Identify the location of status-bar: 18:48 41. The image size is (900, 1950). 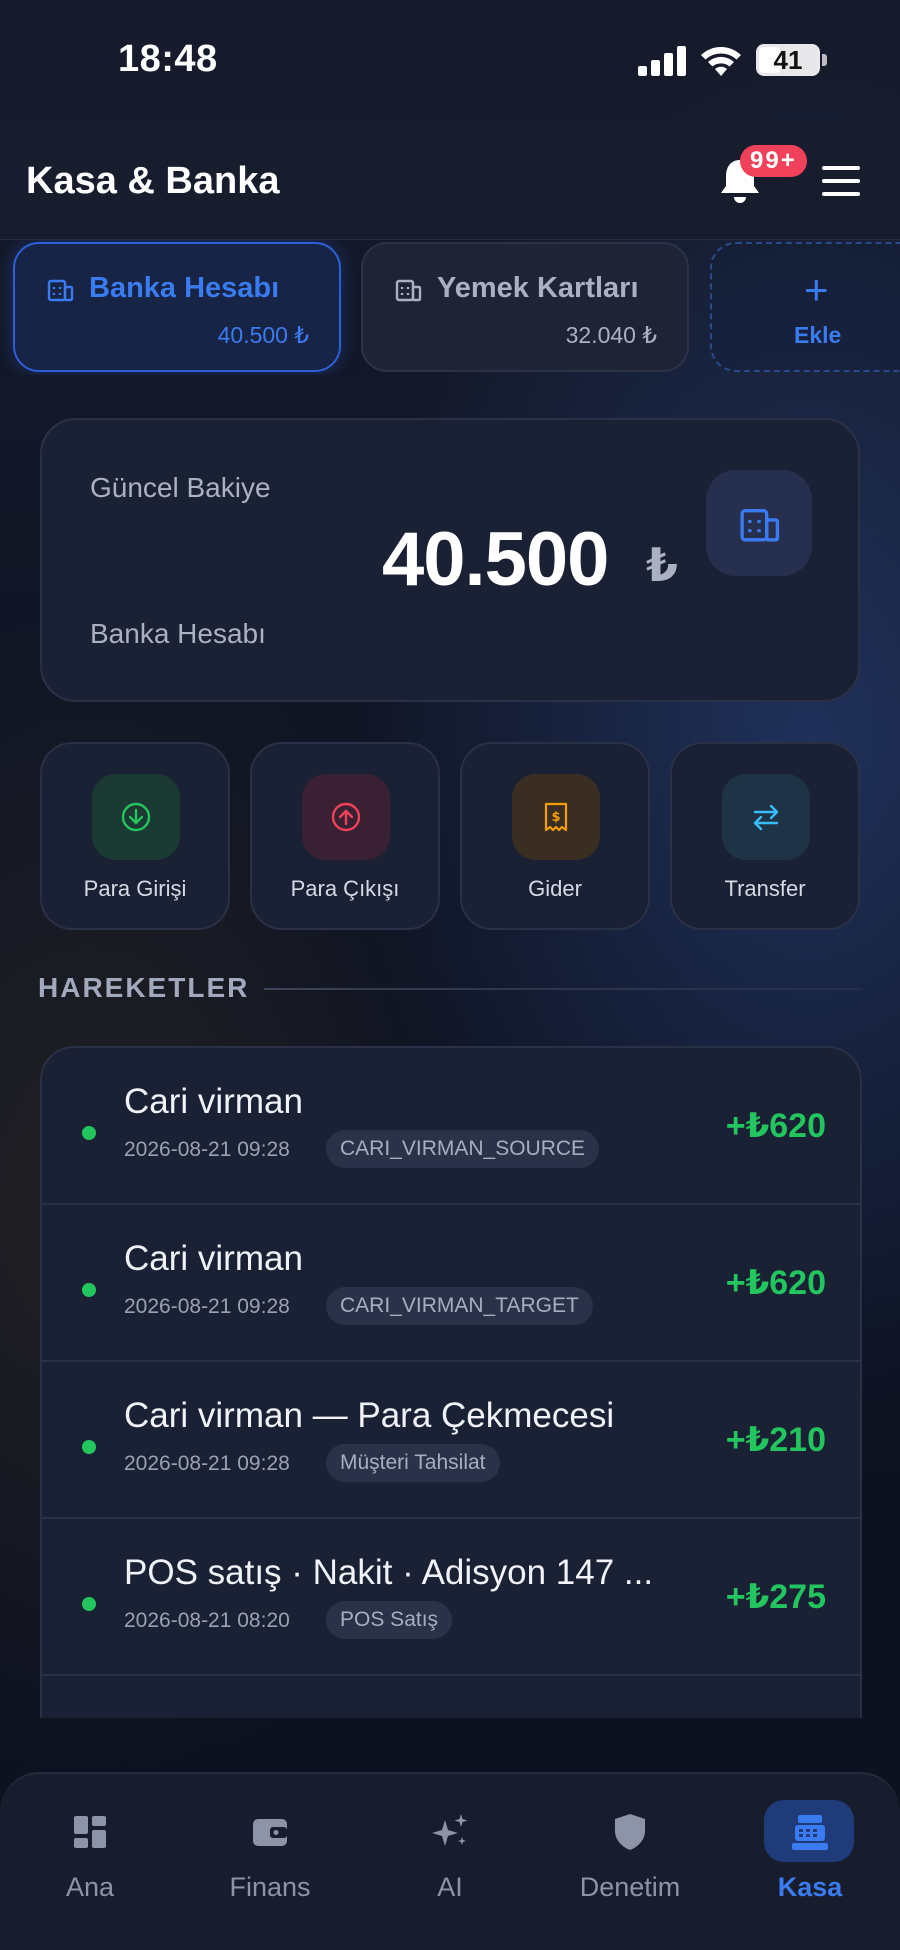
(450, 60).